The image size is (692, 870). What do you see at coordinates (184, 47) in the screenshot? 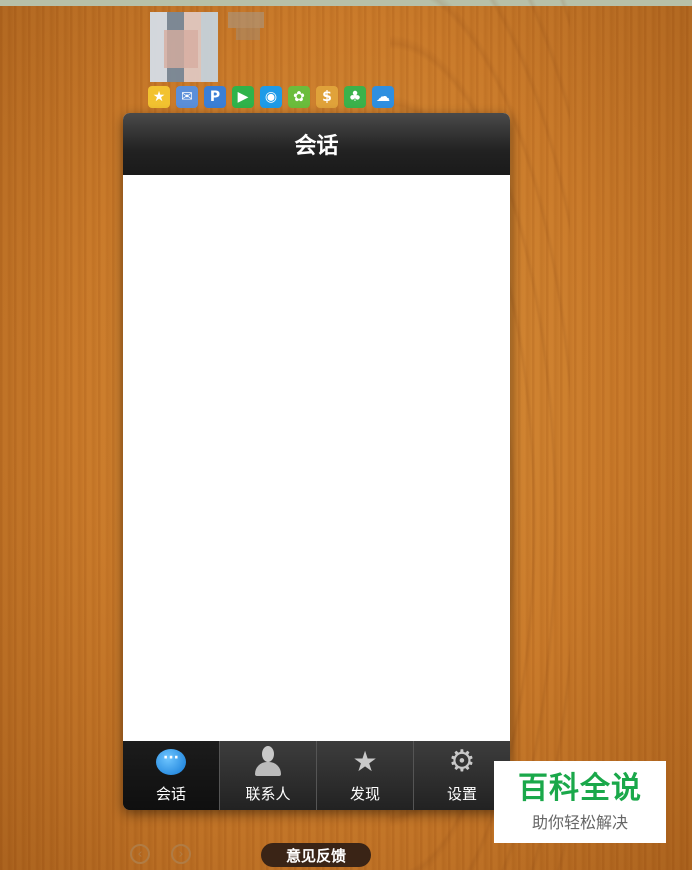
I see `avatar` at bounding box center [184, 47].